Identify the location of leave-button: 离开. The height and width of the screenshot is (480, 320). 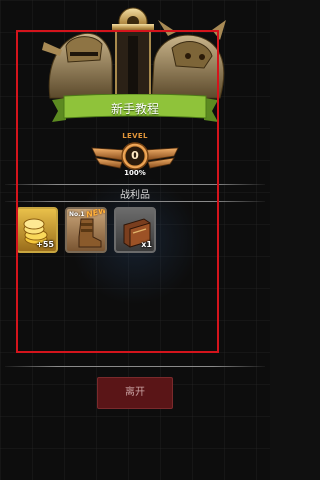
(135, 393).